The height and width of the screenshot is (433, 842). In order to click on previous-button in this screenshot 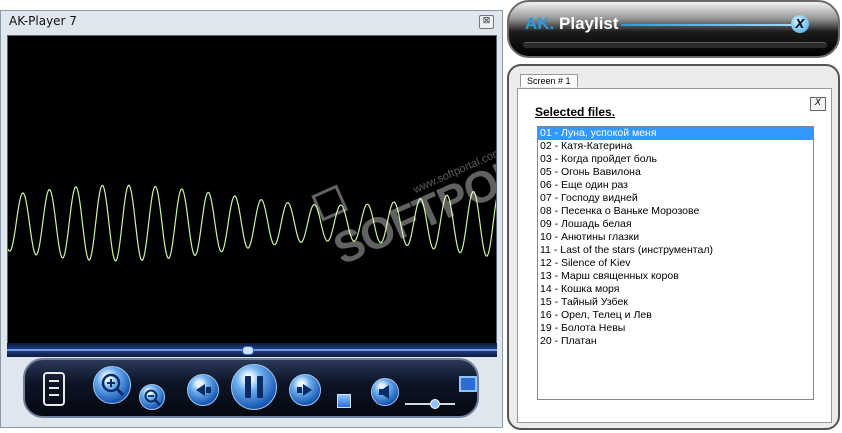, I will do `click(203, 390)`.